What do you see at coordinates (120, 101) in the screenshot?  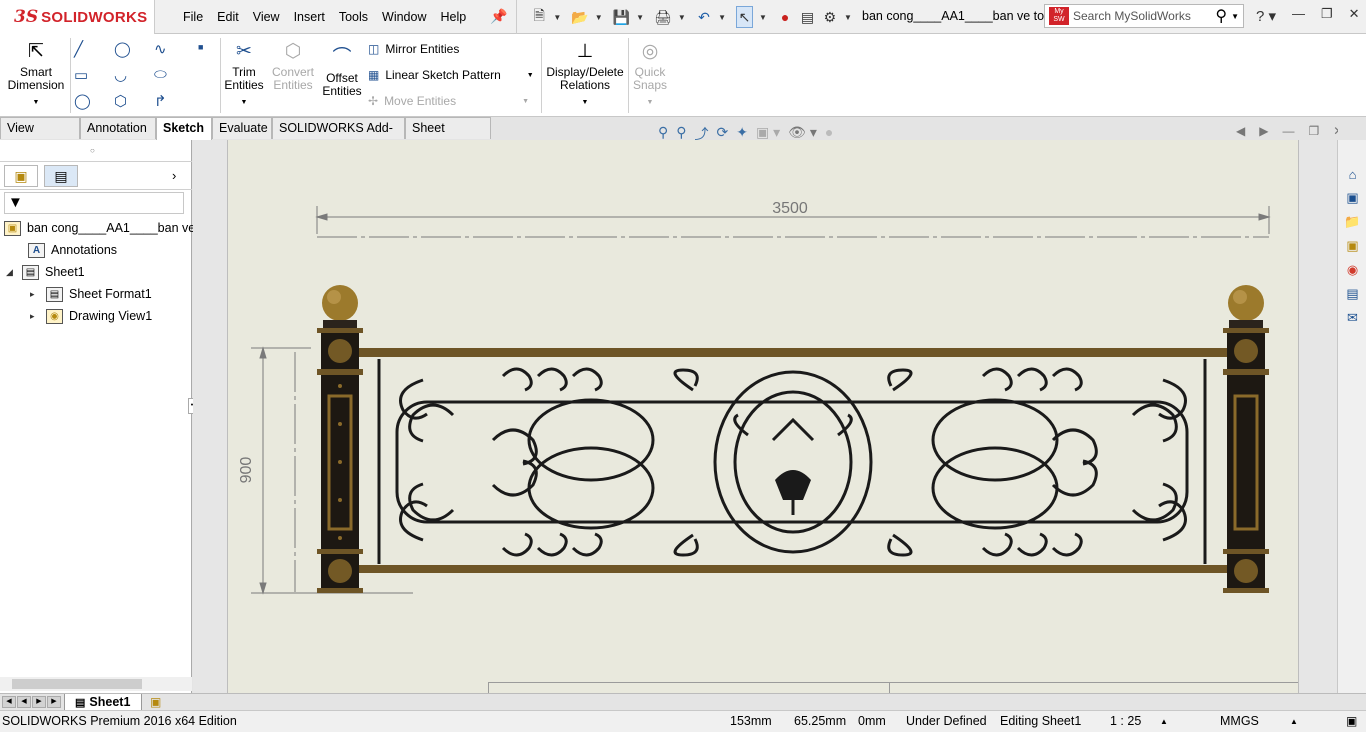 I see `polygon-icon: ⬡` at bounding box center [120, 101].